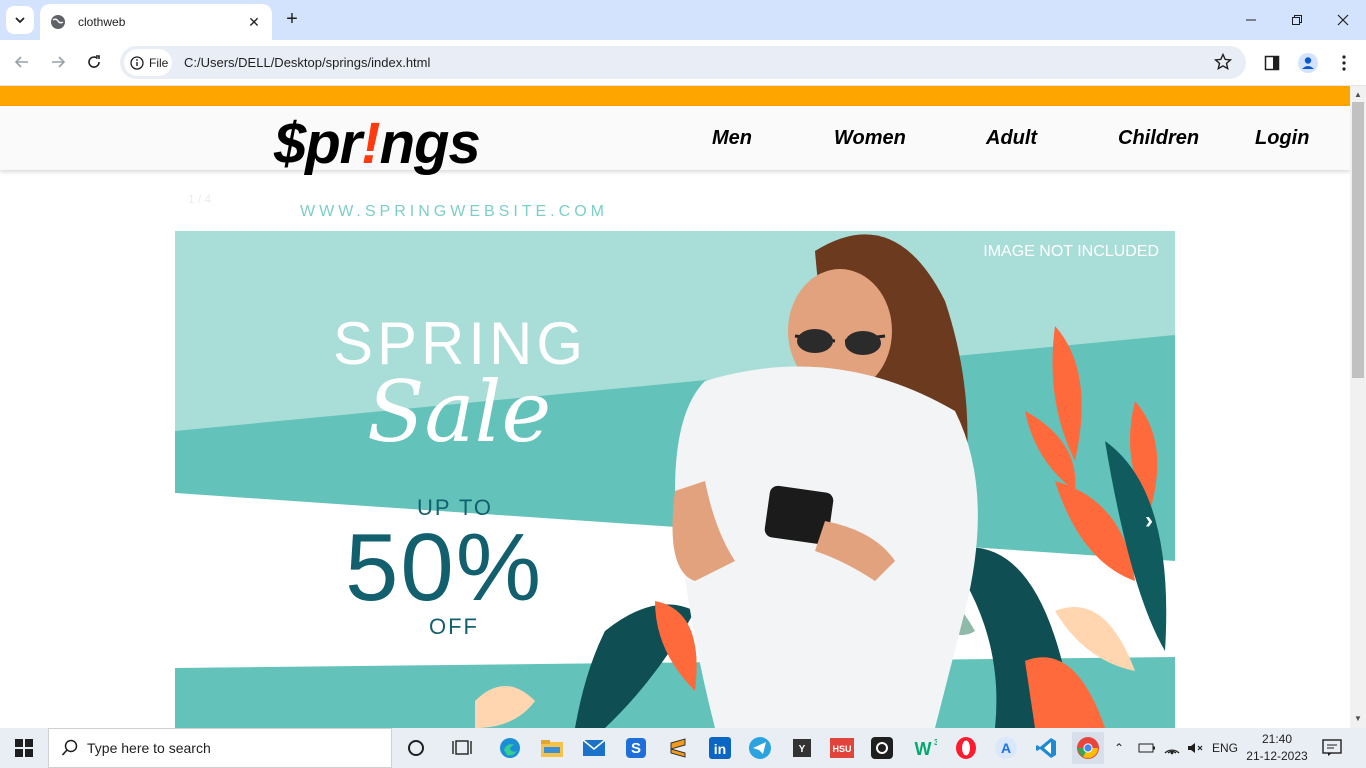 Image resolution: width=1366 pixels, height=768 pixels. What do you see at coordinates (318, 143) in the screenshot?
I see `logo-text-prefix: $pr` at bounding box center [318, 143].